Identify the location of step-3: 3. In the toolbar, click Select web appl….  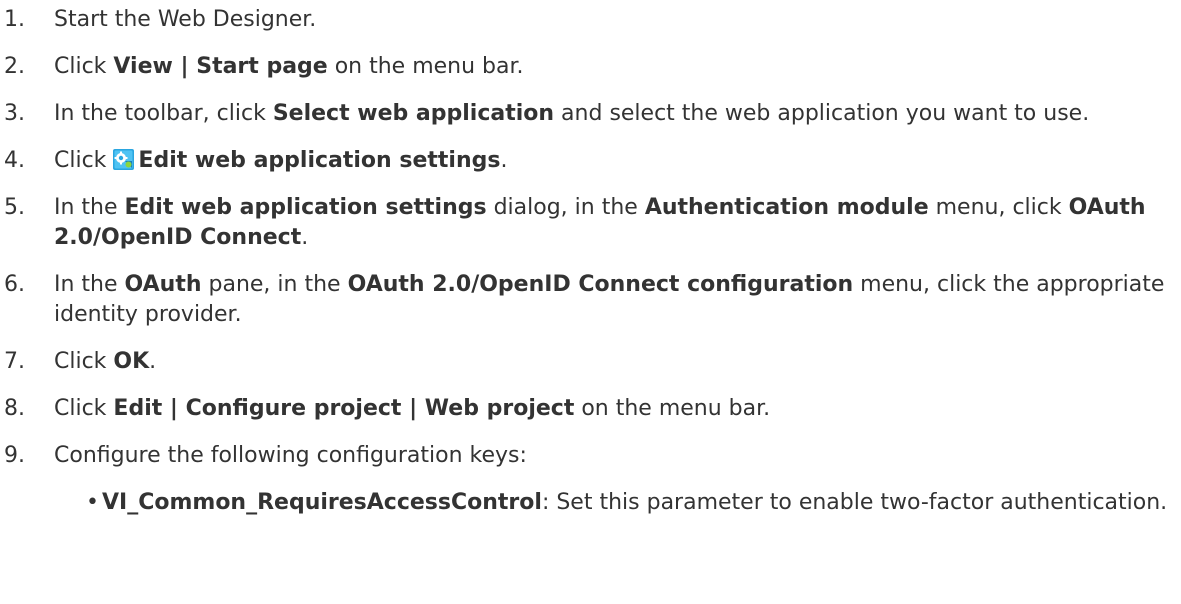
(589, 114).